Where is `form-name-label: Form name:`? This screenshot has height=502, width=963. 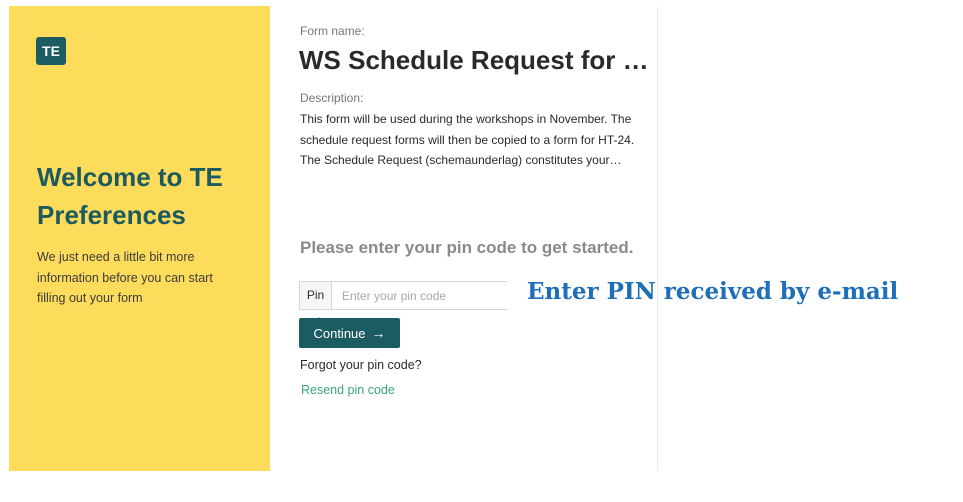
form-name-label: Form name: is located at coordinates (332, 31).